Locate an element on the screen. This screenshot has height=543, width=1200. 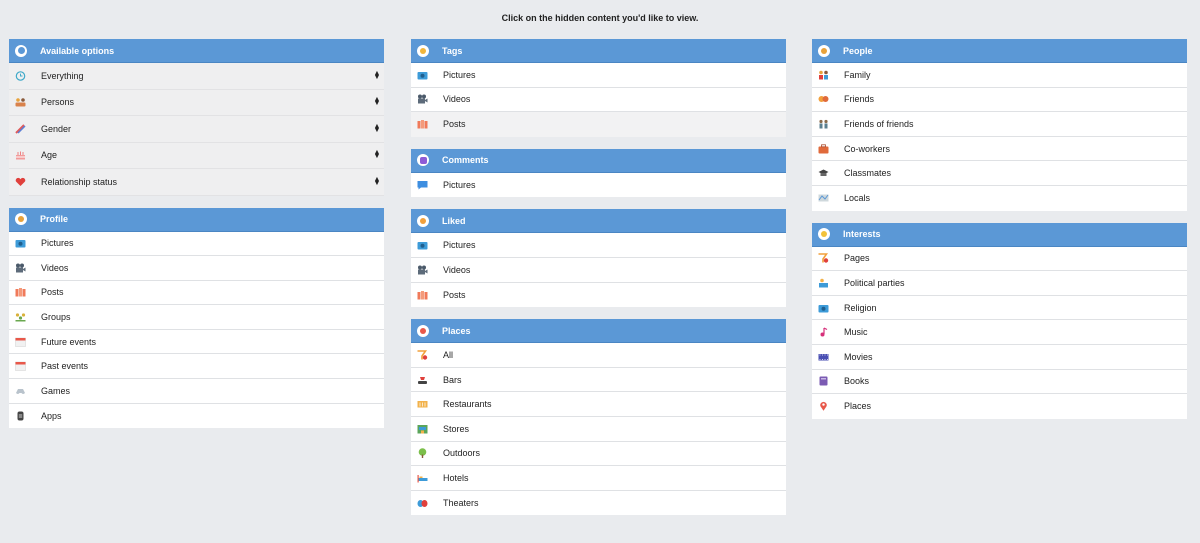
item-label: All is located at coordinates (448, 354).